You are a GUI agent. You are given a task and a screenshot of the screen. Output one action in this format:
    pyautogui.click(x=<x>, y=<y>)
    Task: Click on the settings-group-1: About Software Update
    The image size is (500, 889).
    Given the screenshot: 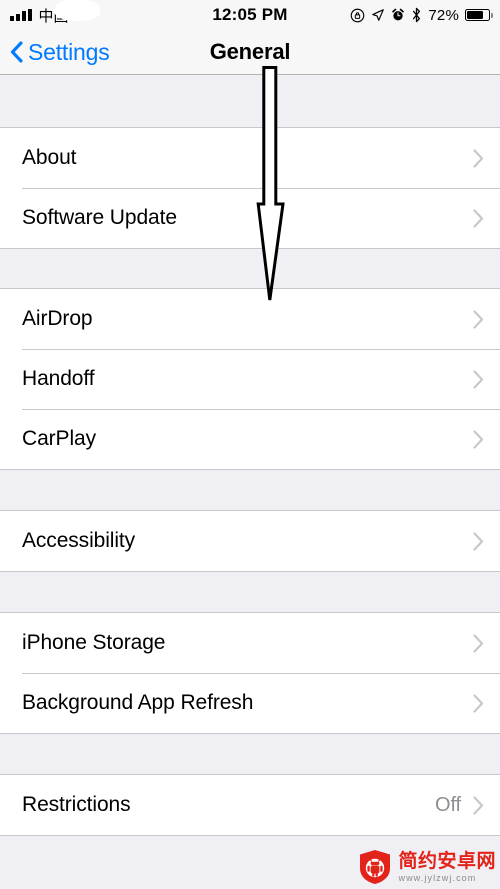 What is the action you would take?
    pyautogui.click(x=250, y=188)
    